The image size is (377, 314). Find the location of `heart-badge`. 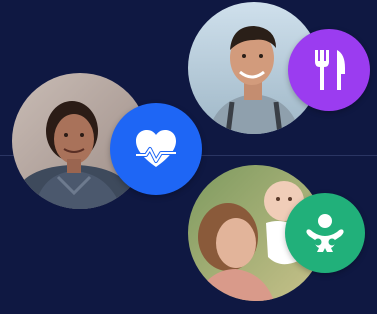

heart-badge is located at coordinates (156, 149).